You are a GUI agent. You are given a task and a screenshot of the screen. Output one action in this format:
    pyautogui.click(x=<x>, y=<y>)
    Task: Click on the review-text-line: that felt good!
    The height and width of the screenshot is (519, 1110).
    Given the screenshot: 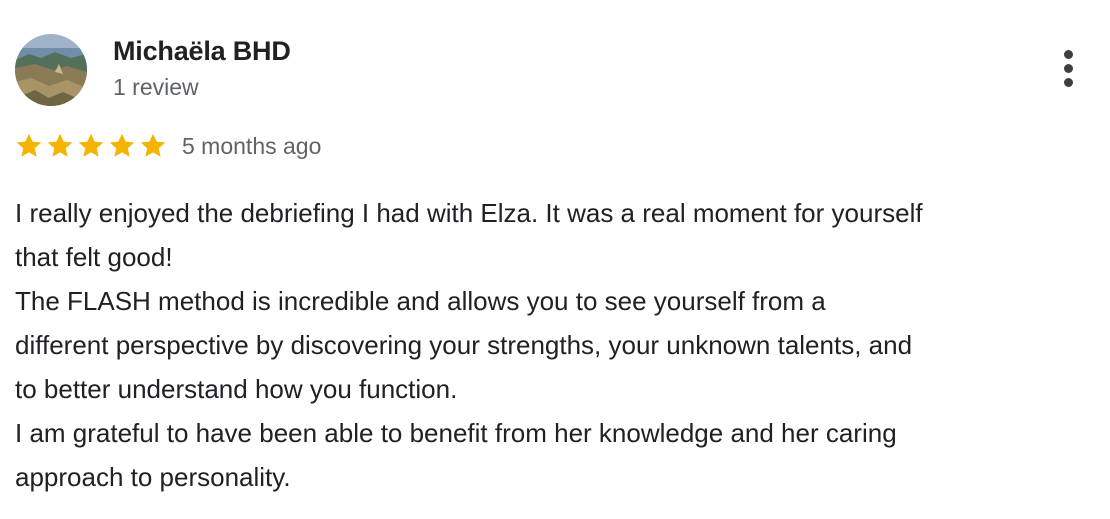 What is the action you would take?
    pyautogui.click(x=94, y=257)
    